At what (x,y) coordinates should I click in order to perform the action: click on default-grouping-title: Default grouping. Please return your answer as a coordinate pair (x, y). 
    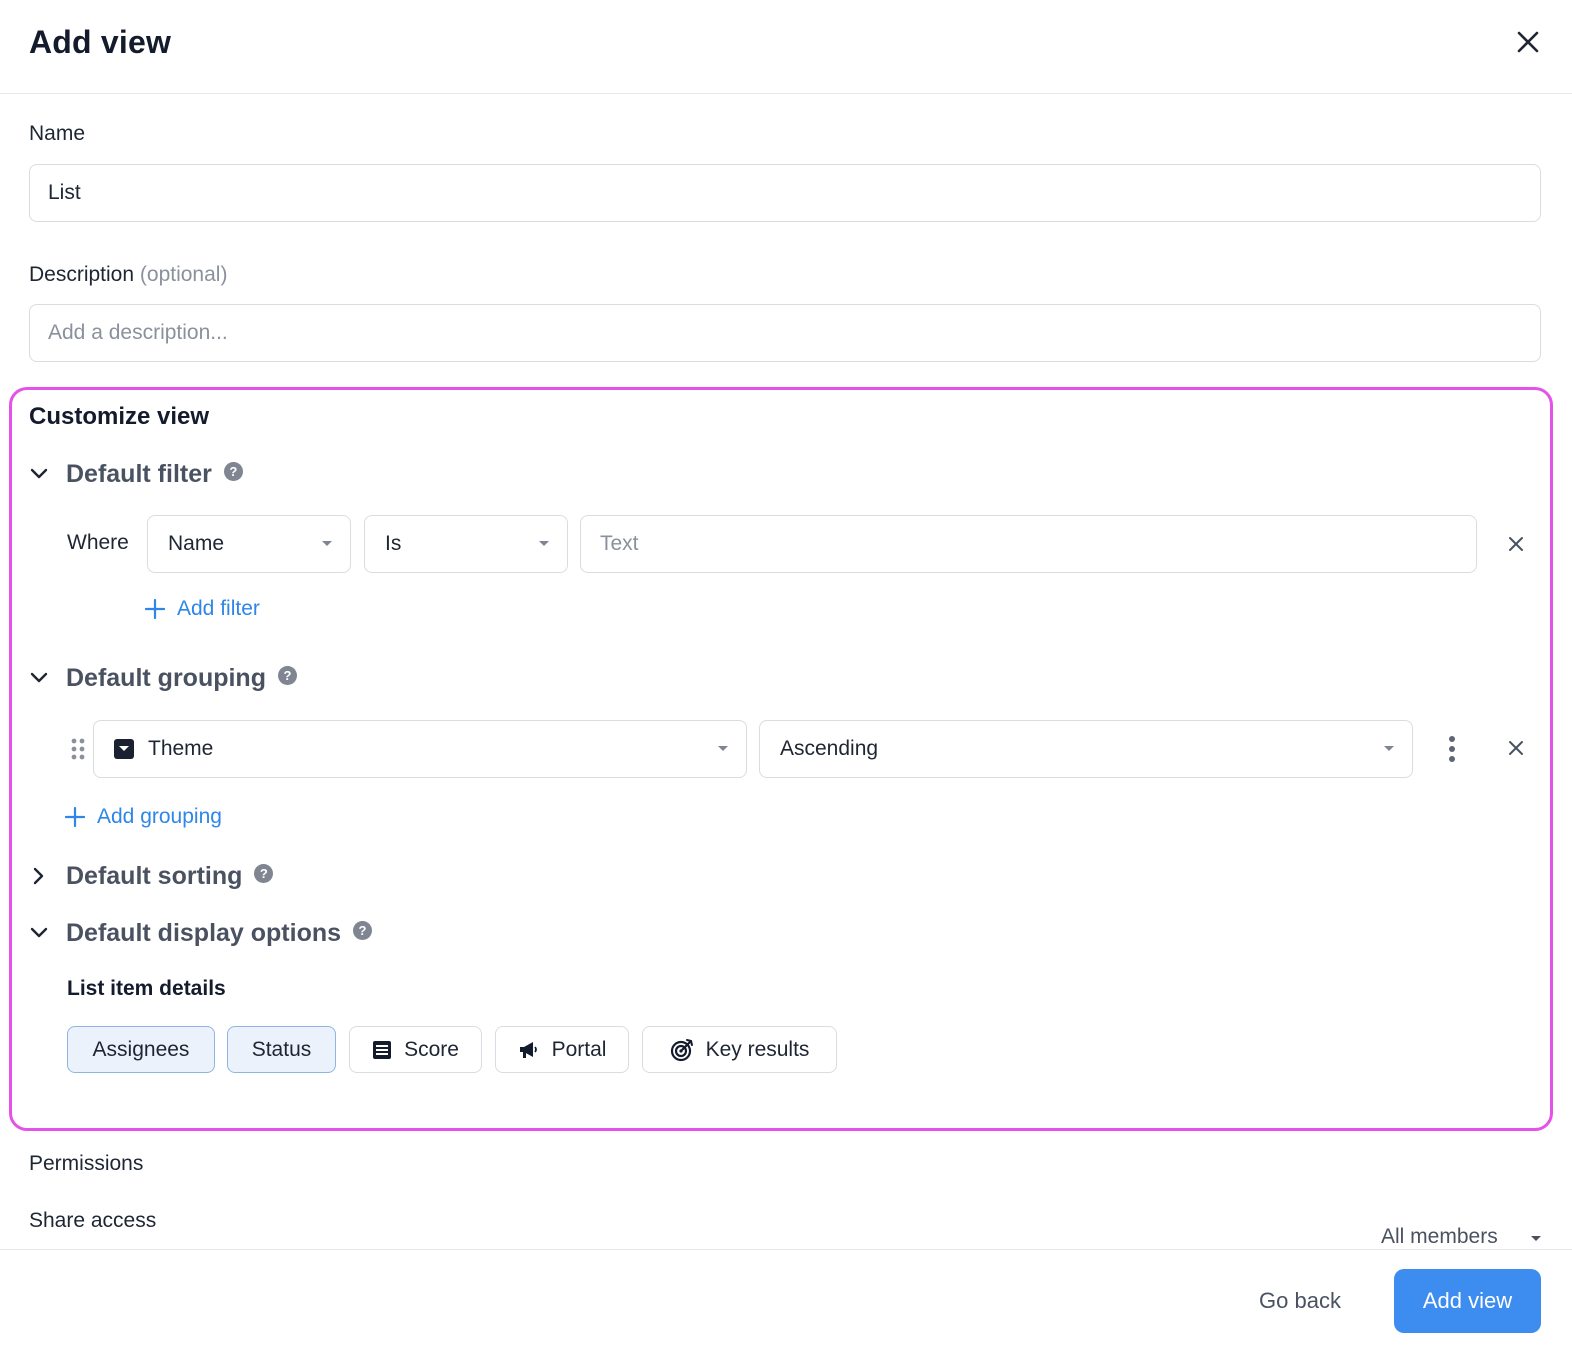
    Looking at the image, I should click on (166, 677).